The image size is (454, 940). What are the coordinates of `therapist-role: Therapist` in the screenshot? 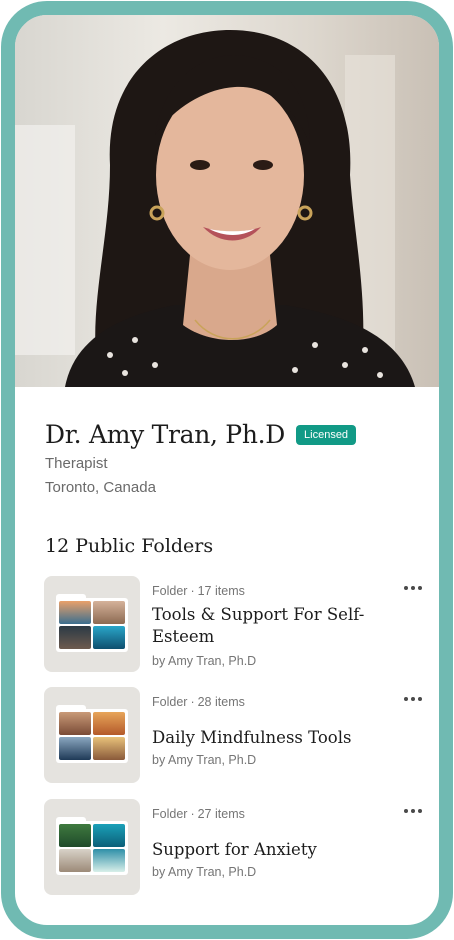 It's located at (76, 463).